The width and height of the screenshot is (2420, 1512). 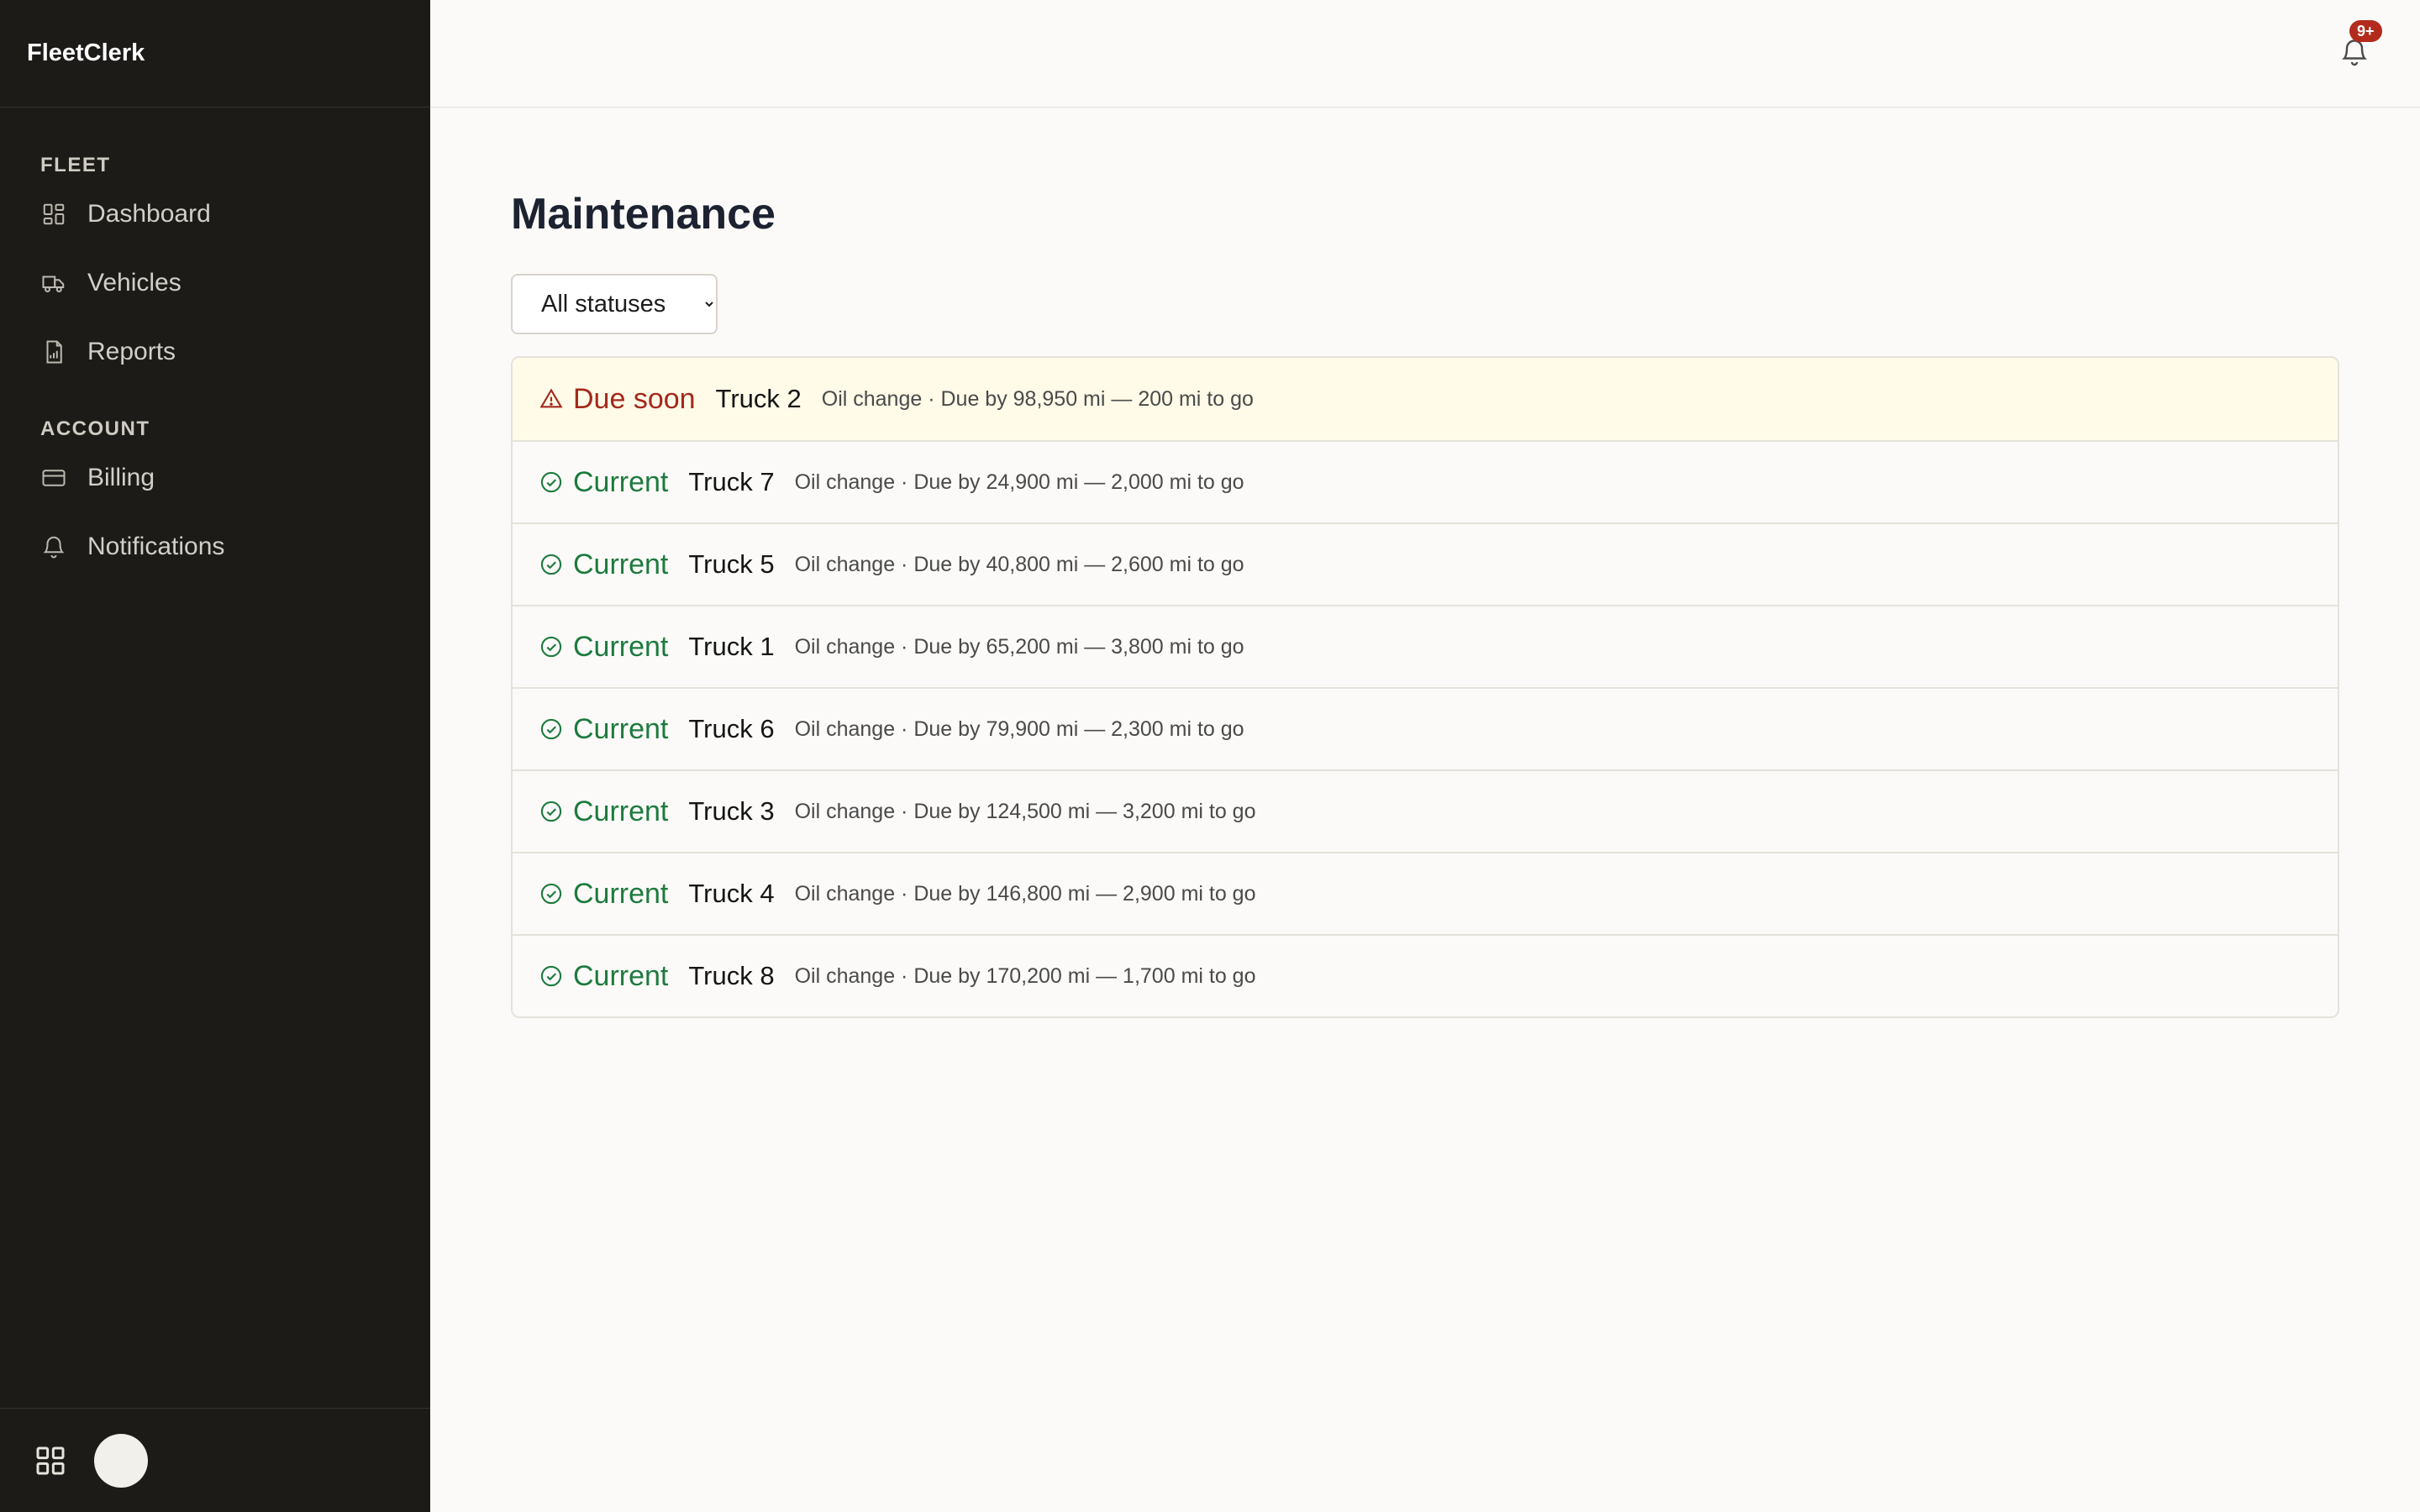 What do you see at coordinates (156, 546) in the screenshot?
I see `sidebar-item-label: Notifications` at bounding box center [156, 546].